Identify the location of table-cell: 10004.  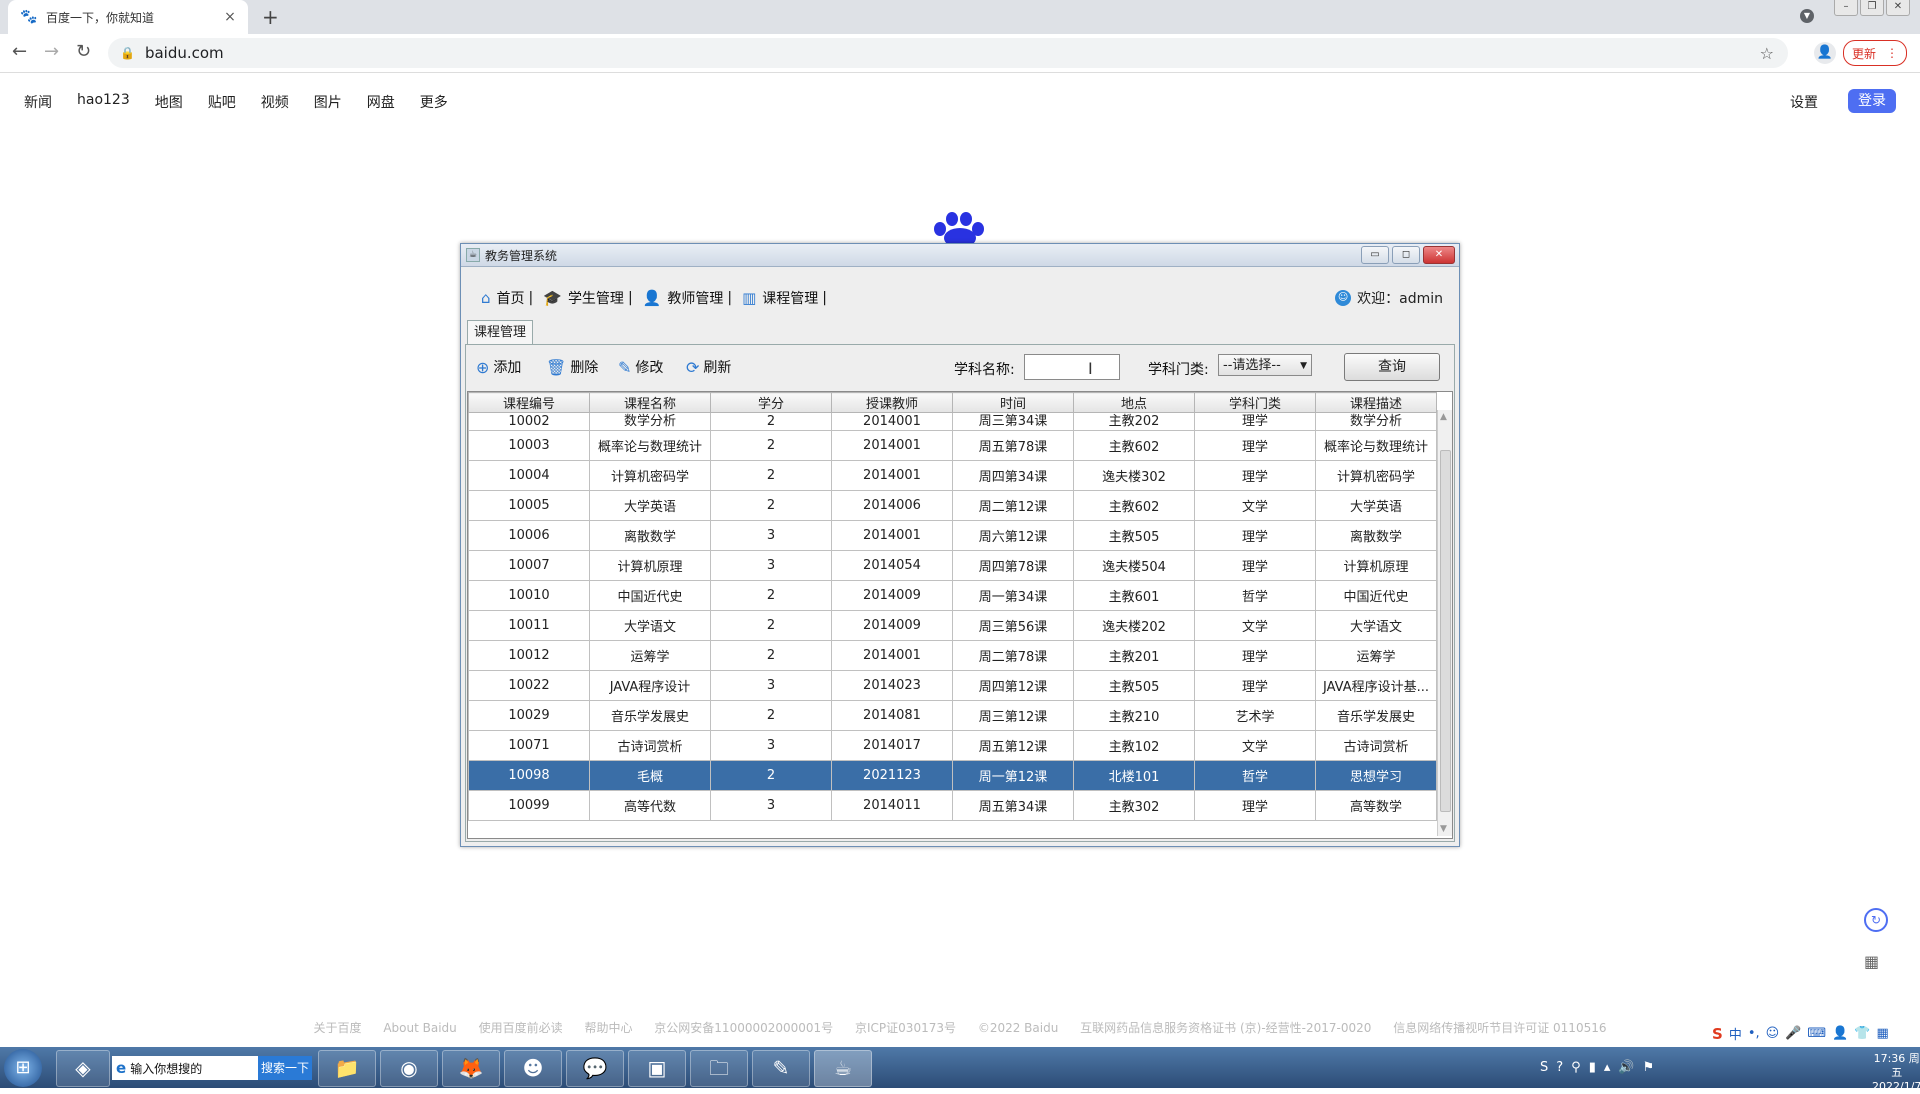
(529, 475).